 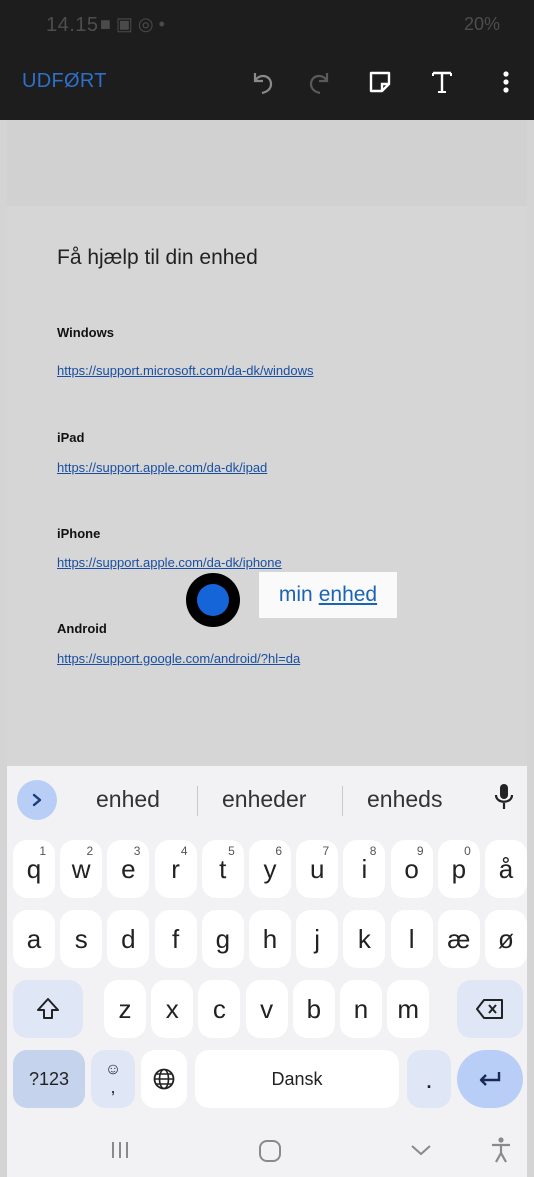 What do you see at coordinates (172, 1009) in the screenshot?
I see `key-x: x` at bounding box center [172, 1009].